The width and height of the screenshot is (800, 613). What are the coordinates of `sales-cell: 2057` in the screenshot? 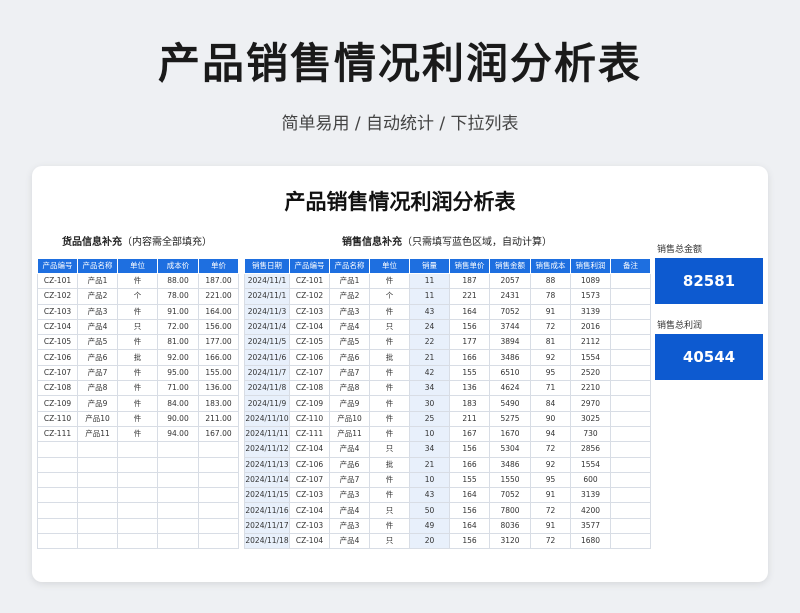 It's located at (510, 281).